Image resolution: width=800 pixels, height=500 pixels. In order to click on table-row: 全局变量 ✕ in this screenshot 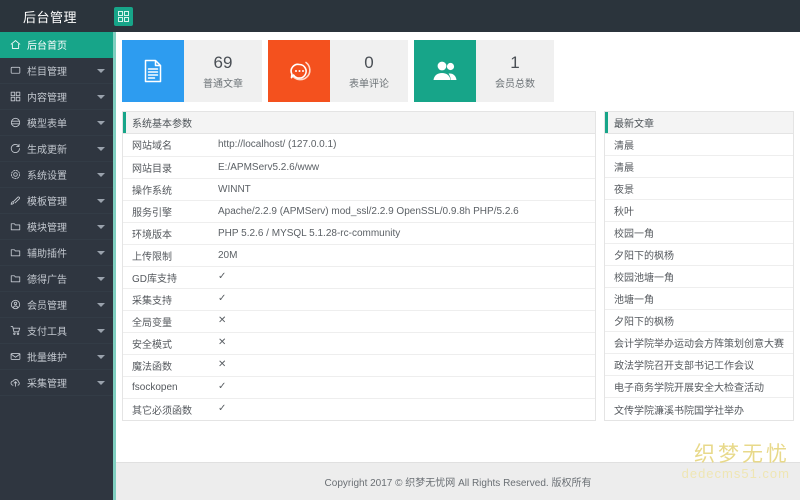, I will do `click(359, 321)`.